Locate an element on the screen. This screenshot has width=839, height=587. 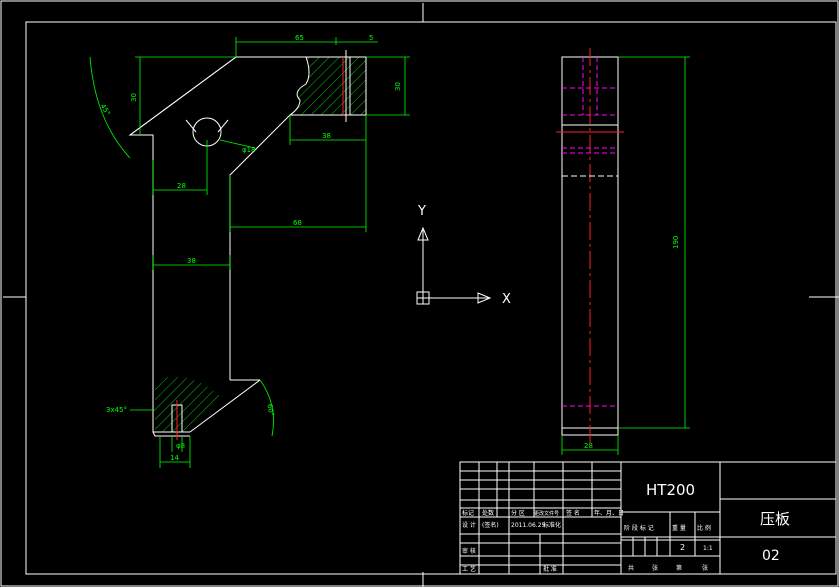
side-view is located at coordinates (590, 246).